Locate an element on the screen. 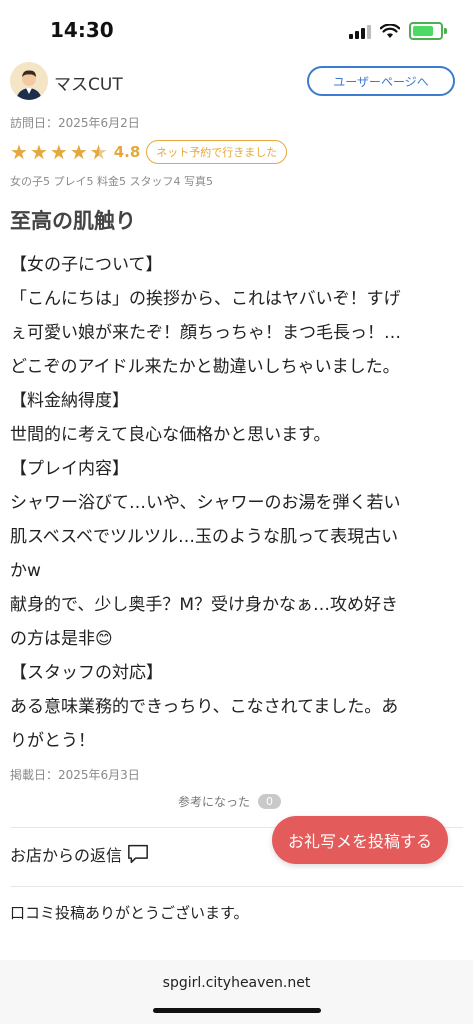  posted-date: 掲載日：2025年6月3日 is located at coordinates (75, 775).